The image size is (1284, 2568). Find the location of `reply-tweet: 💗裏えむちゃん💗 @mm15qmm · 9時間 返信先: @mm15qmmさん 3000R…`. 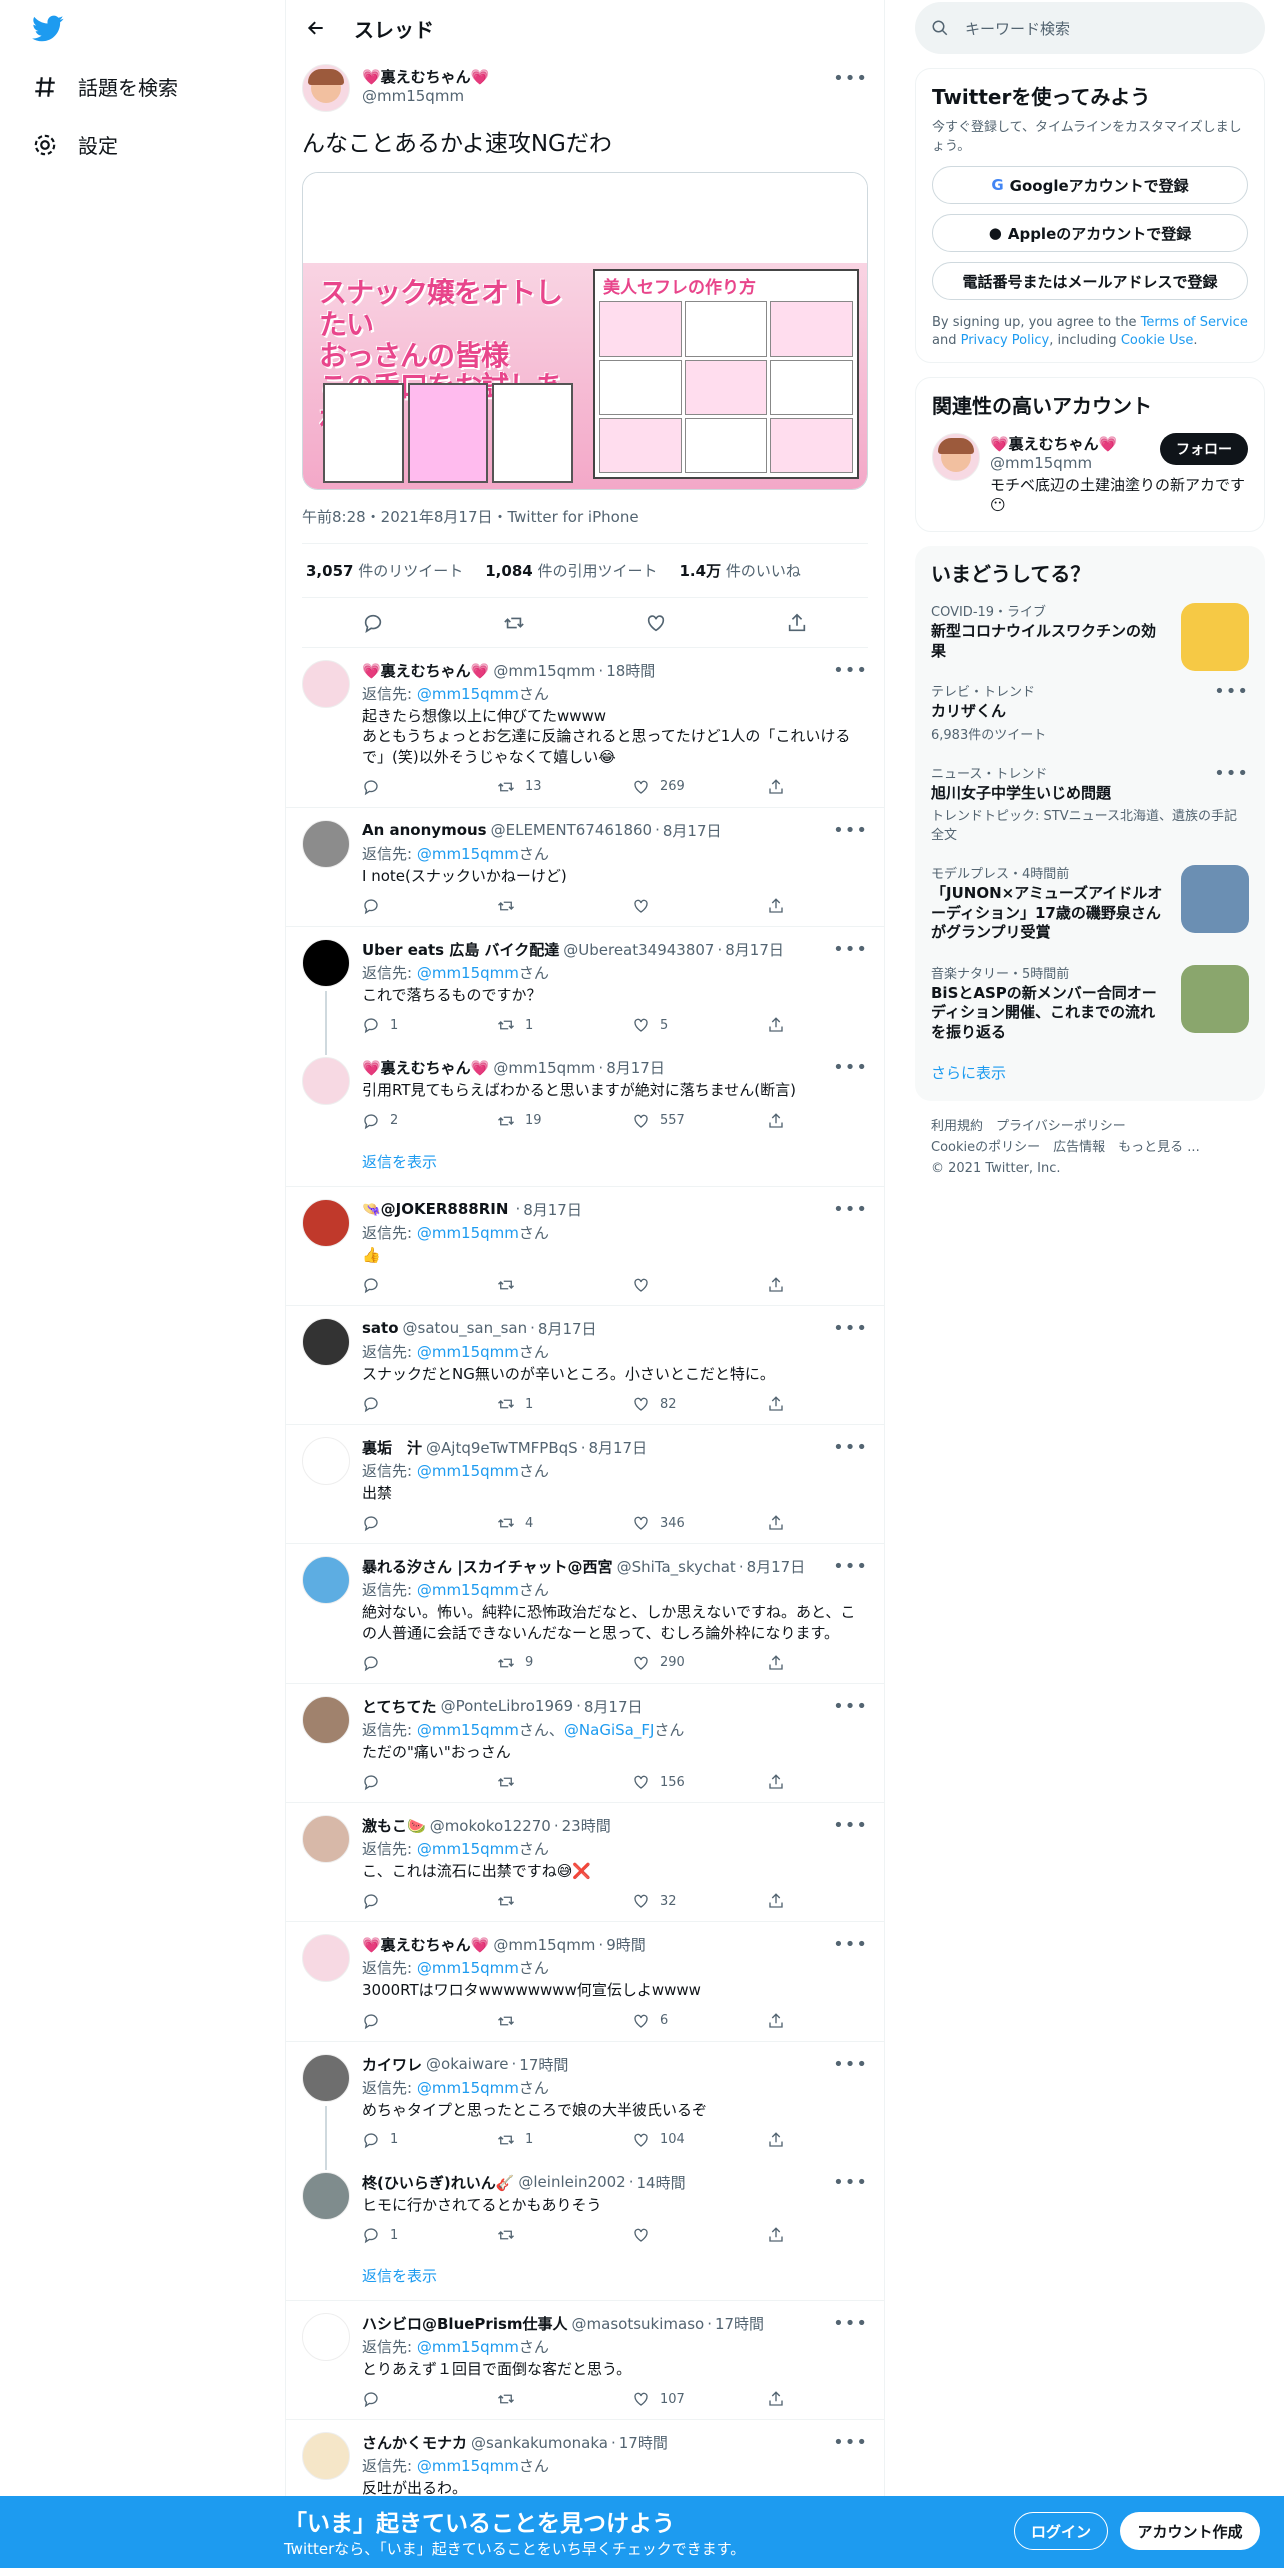

reply-tweet: 💗裏えむちゃん💗 @mm15qmm · 9時間 返信先: @mm15qmmさん 3000R… is located at coordinates (585, 1982).